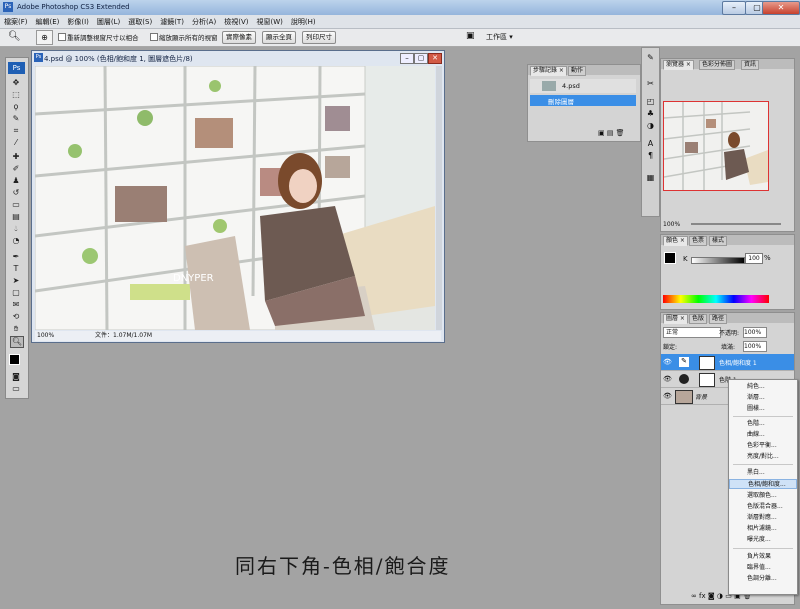 The width and height of the screenshot is (800, 609). Describe the element at coordinates (718, 260) in the screenshot. I see `color-k-slider` at that location.